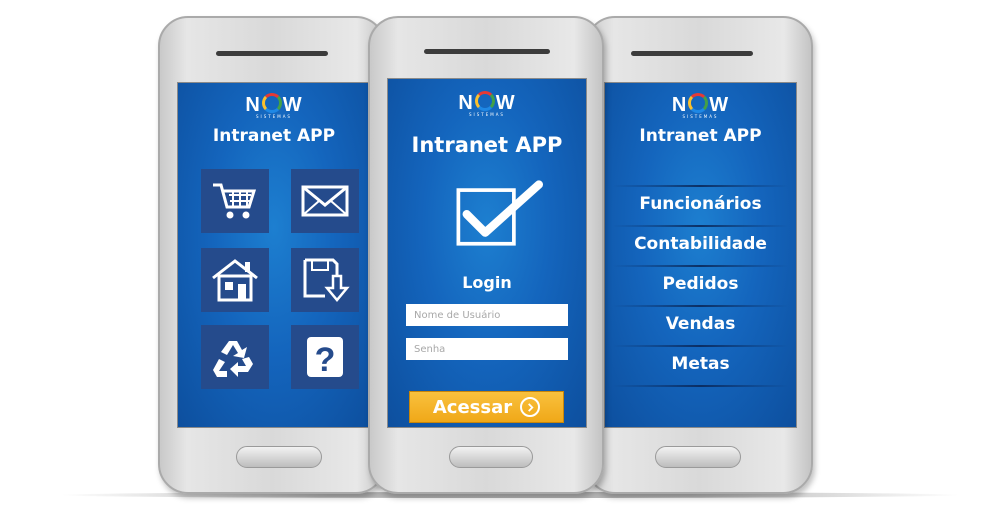 The image size is (1000, 518). I want to click on mail-button, so click(325, 201).